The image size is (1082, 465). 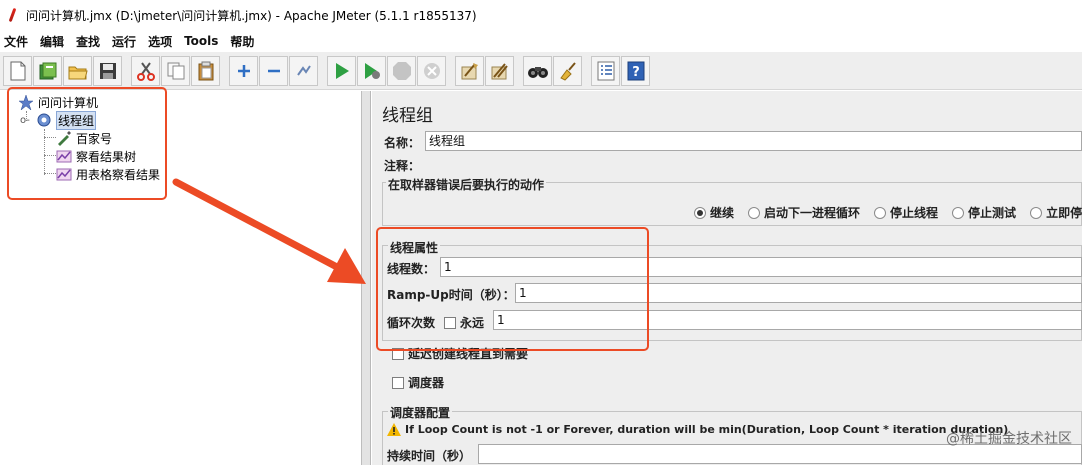 I want to click on error-action-options: 继续 启动下一进程循环 停止线程 停止测试 立即停, so click(x=888, y=212).